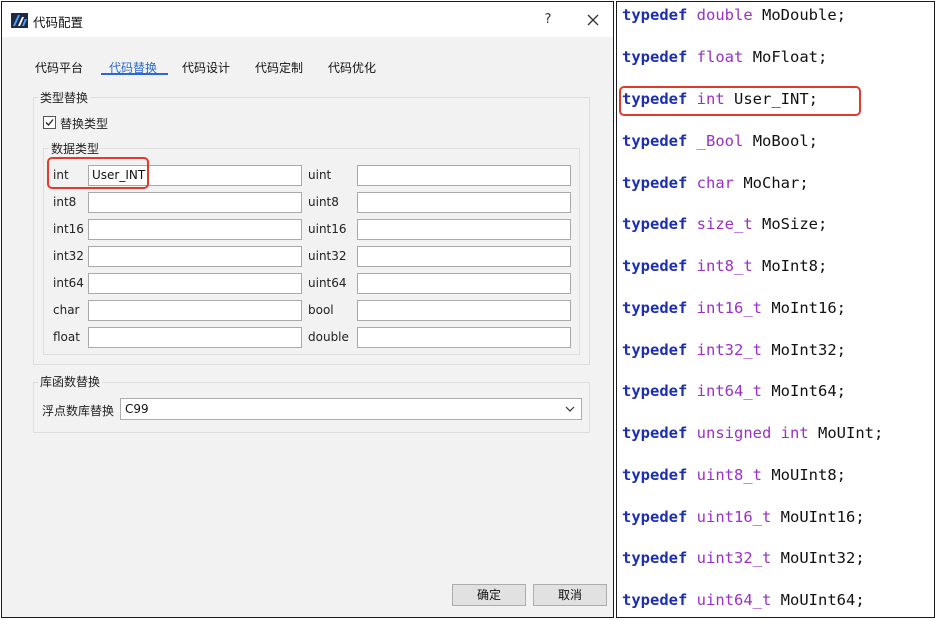 Image resolution: width=936 pixels, height=620 pixels. I want to click on code-line: typedef int64_t MoInt64;, so click(734, 391).